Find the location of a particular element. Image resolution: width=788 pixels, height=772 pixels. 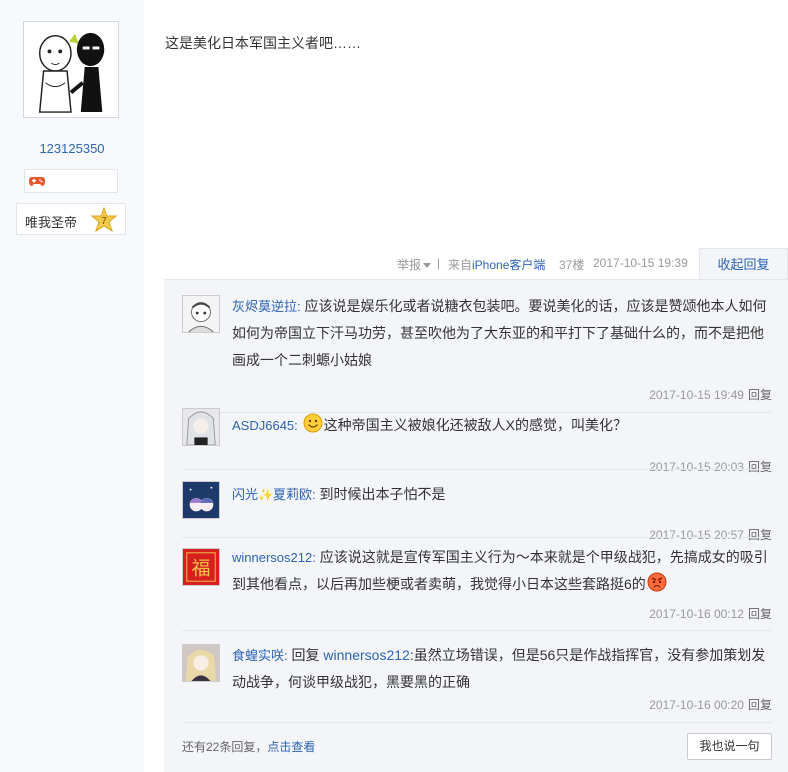

reply-username: winnersos212 is located at coordinates (272, 557).